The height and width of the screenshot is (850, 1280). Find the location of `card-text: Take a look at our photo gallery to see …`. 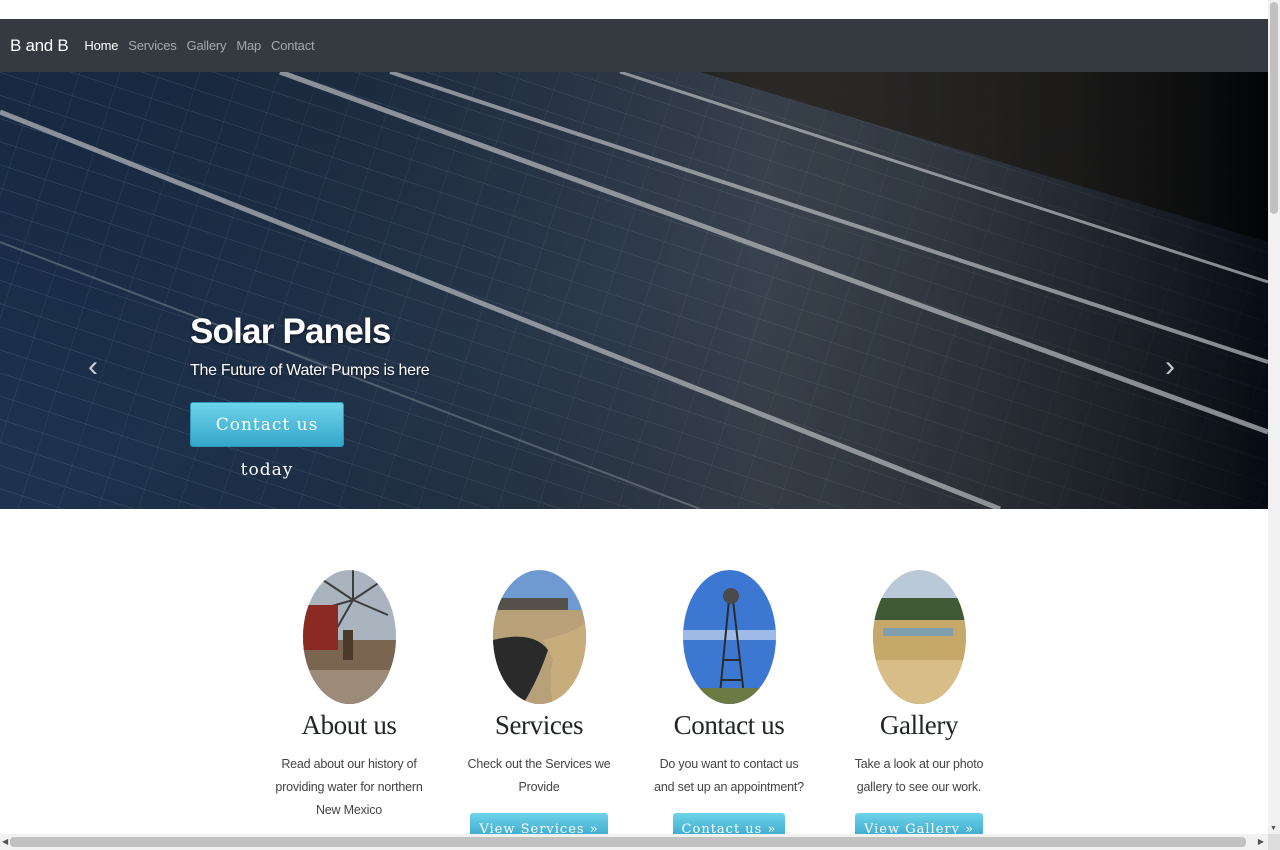

card-text: Take a look at our photo gallery to see … is located at coordinates (919, 775).